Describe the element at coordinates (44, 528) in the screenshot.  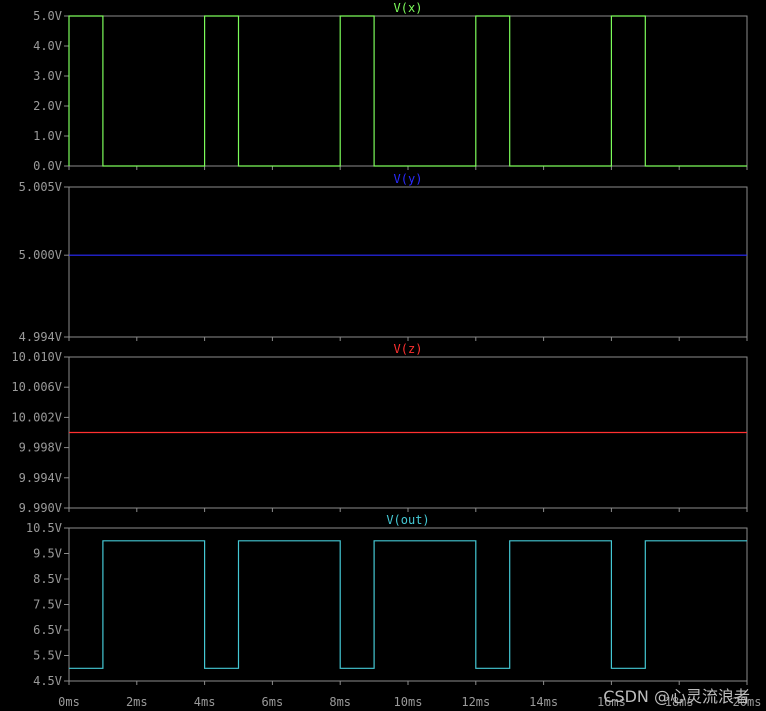
I see `y-tick-label: 10.5V` at that location.